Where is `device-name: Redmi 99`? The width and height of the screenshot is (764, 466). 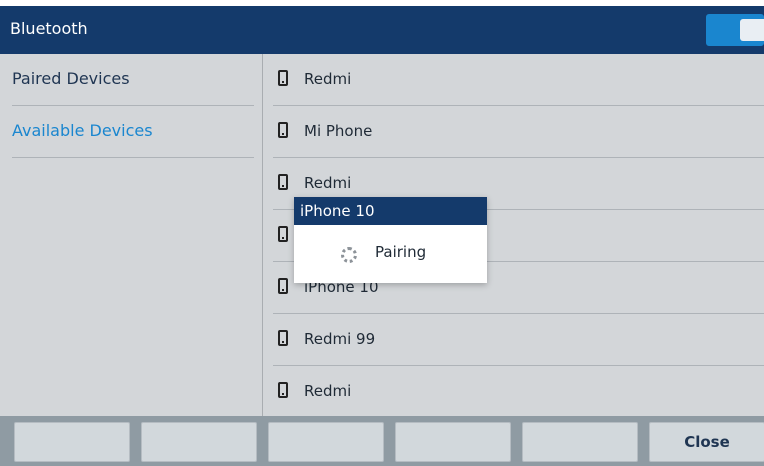 device-name: Redmi 99 is located at coordinates (340, 339).